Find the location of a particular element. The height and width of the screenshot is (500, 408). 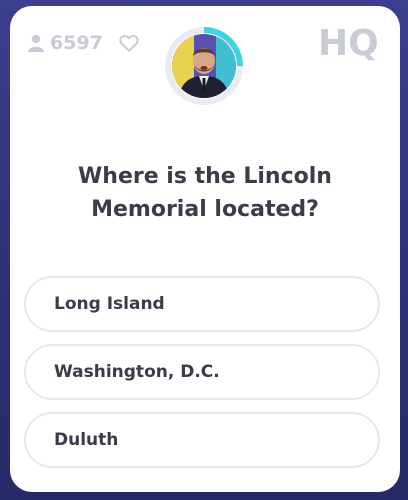

answer-option-2: Washington, D.C. is located at coordinates (202, 372).